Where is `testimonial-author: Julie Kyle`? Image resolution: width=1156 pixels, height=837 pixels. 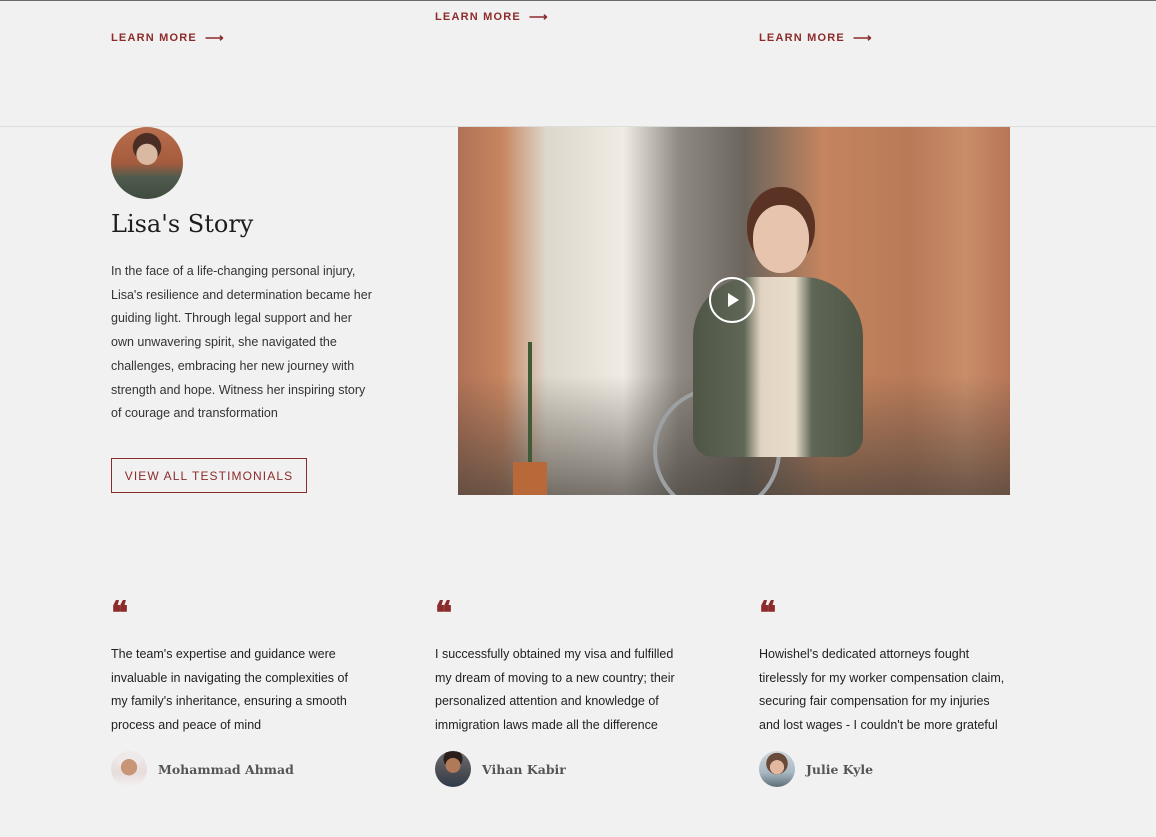
testimonial-author: Julie Kyle is located at coordinates (816, 769).